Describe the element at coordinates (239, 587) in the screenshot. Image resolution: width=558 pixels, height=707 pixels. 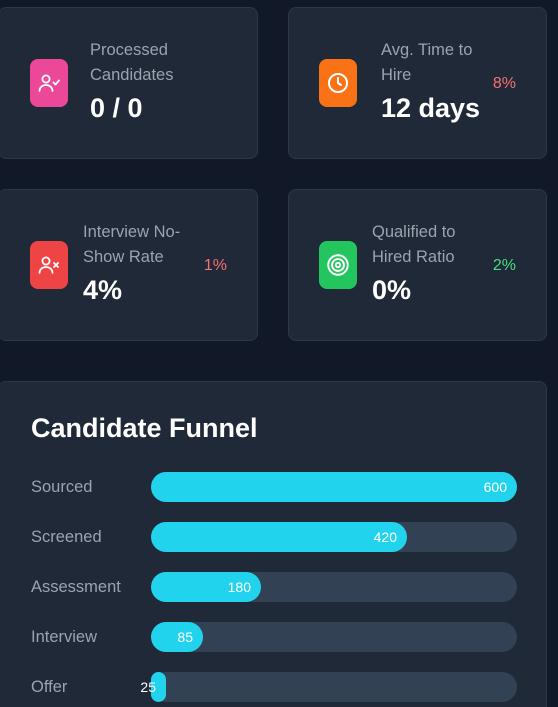
I see `funnel-stage-value: 180` at that location.